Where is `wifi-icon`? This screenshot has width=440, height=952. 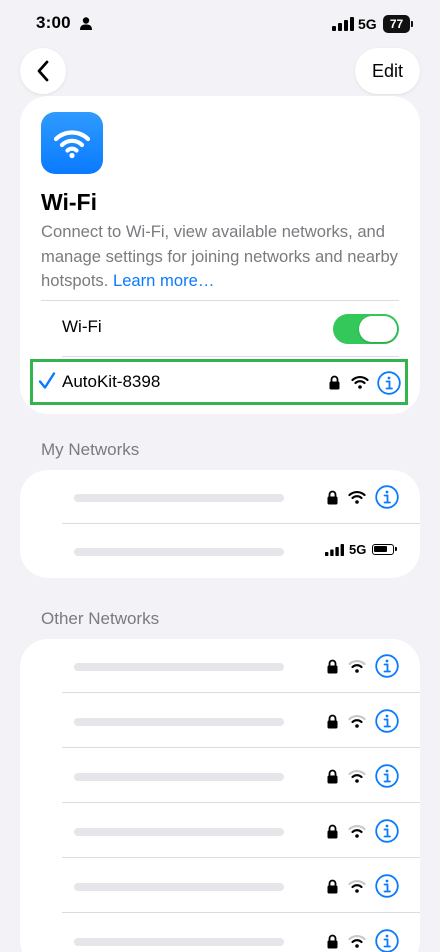 wifi-icon is located at coordinates (72, 144).